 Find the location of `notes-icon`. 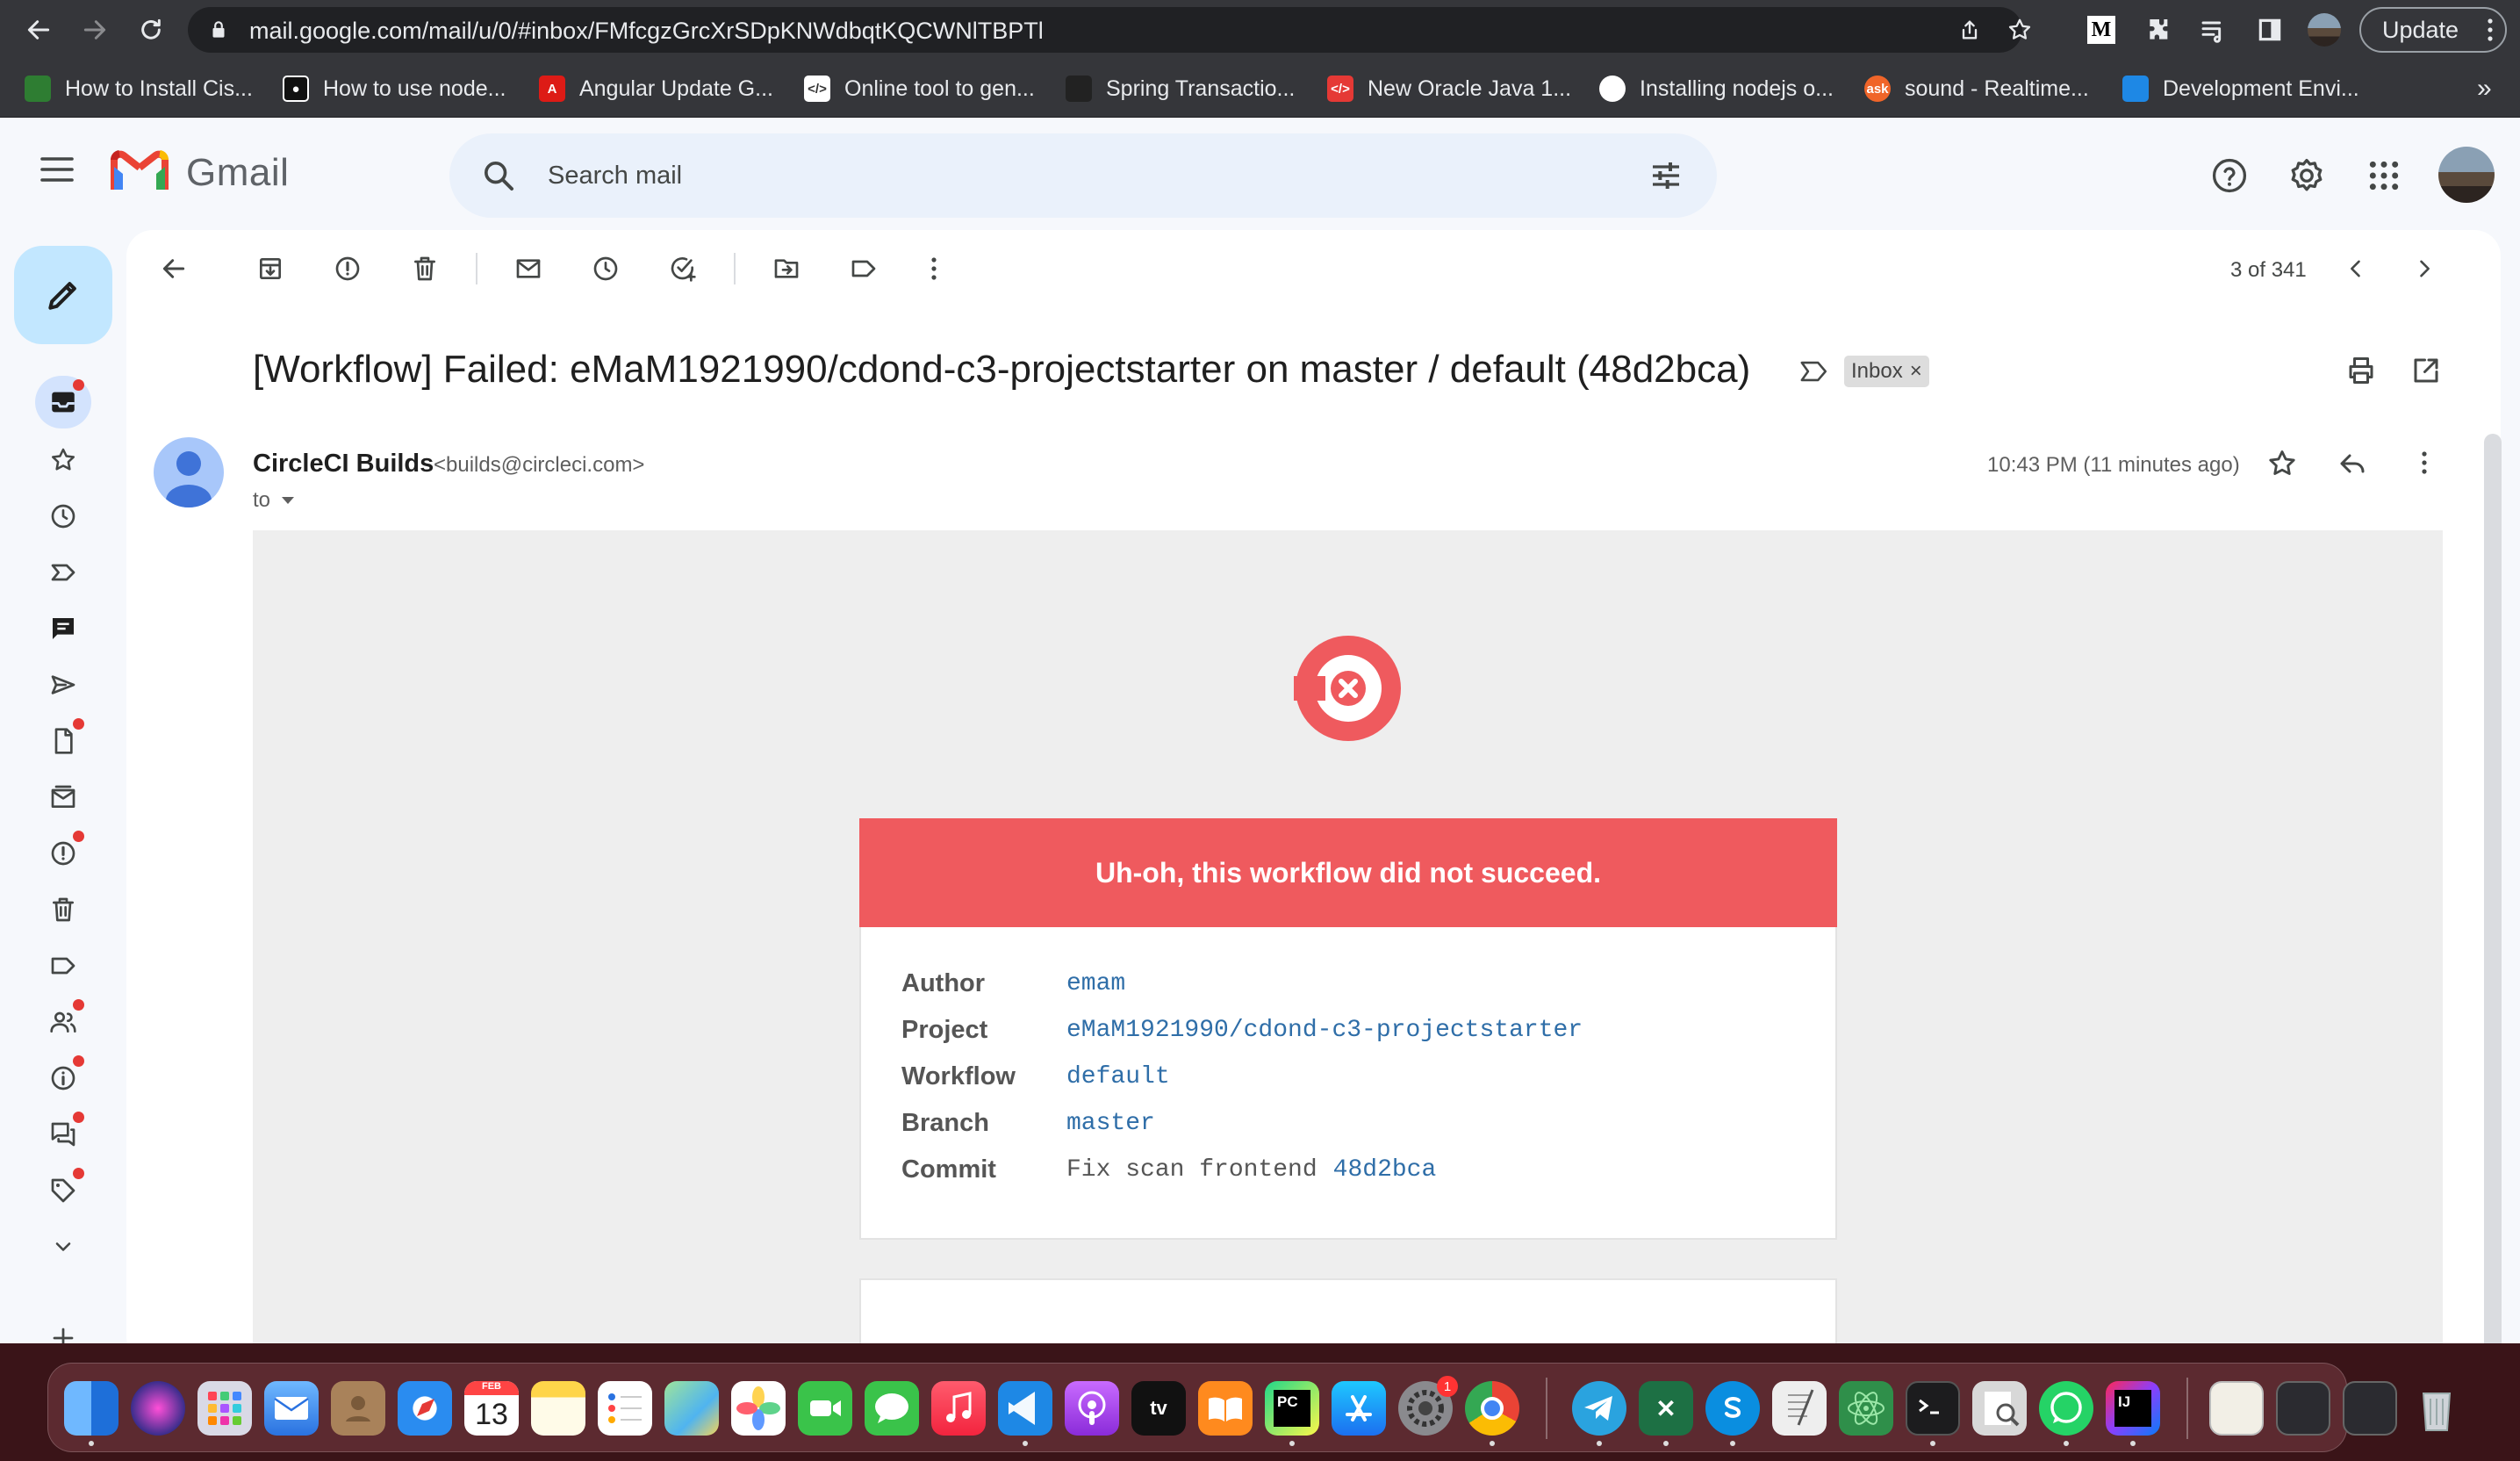

notes-icon is located at coordinates (558, 1409).